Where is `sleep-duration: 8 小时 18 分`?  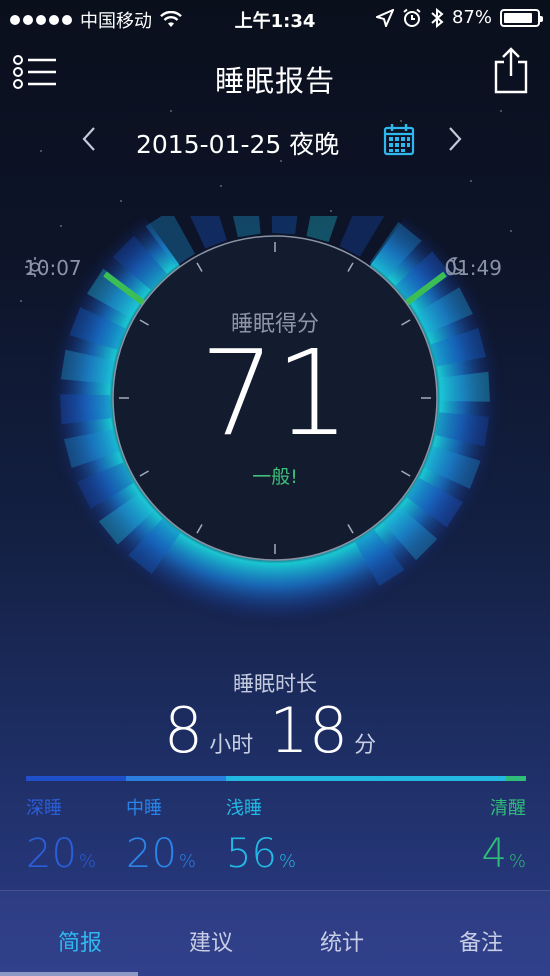 sleep-duration: 8 小时 18 分 is located at coordinates (275, 731).